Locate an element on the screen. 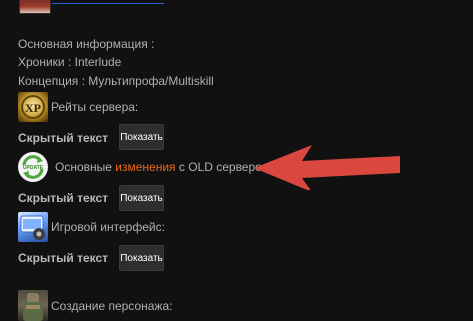  changes-label-before: Основные is located at coordinates (85, 167).